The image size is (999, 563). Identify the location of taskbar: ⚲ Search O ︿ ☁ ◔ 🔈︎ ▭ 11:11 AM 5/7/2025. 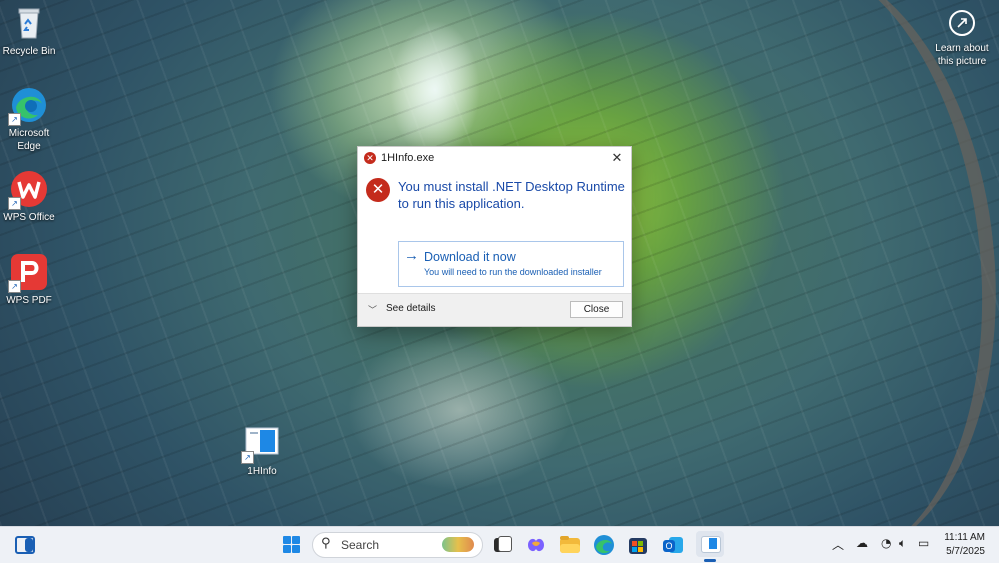
(499, 544).